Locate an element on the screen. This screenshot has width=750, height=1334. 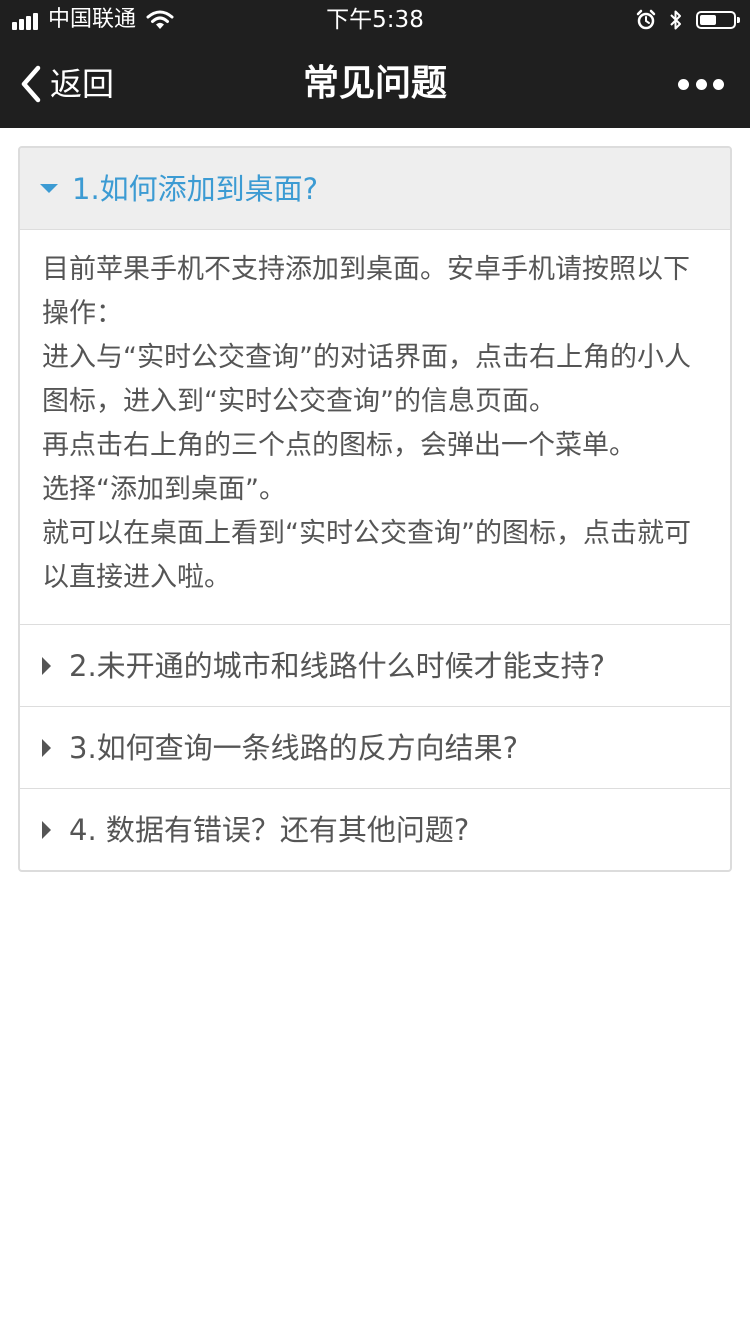
status-bar: 中国联通 下午5:38 is located at coordinates (375, 20).